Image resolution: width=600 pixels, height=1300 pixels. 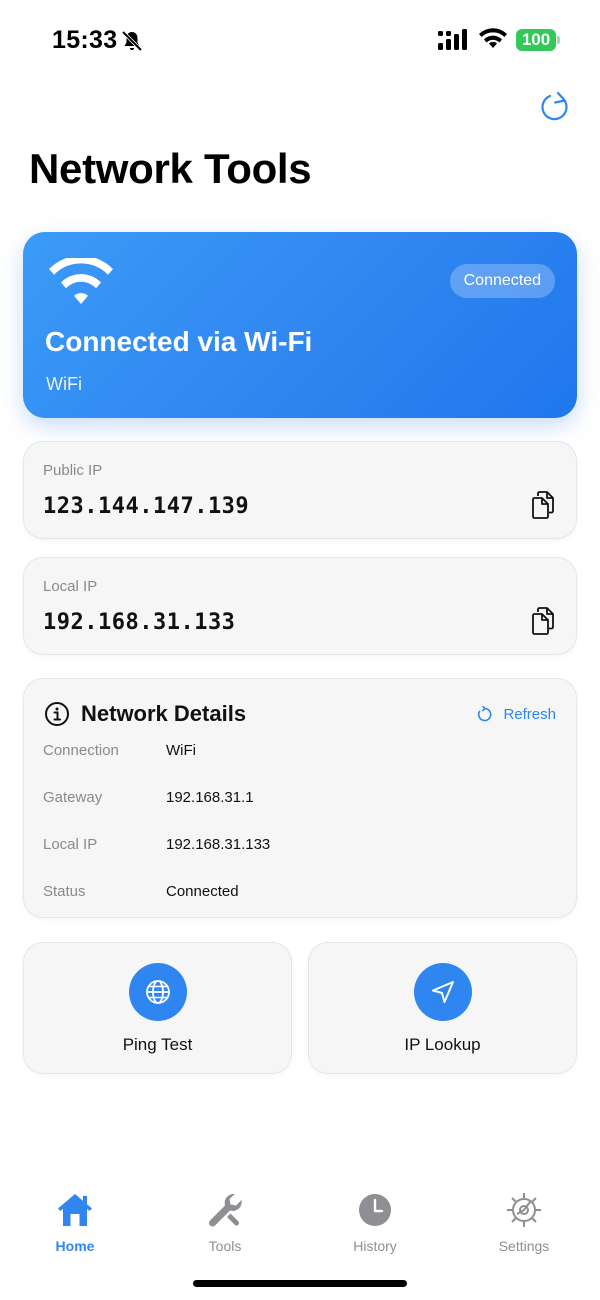 I want to click on connection-subtitle: WiFi, so click(x=64, y=384).